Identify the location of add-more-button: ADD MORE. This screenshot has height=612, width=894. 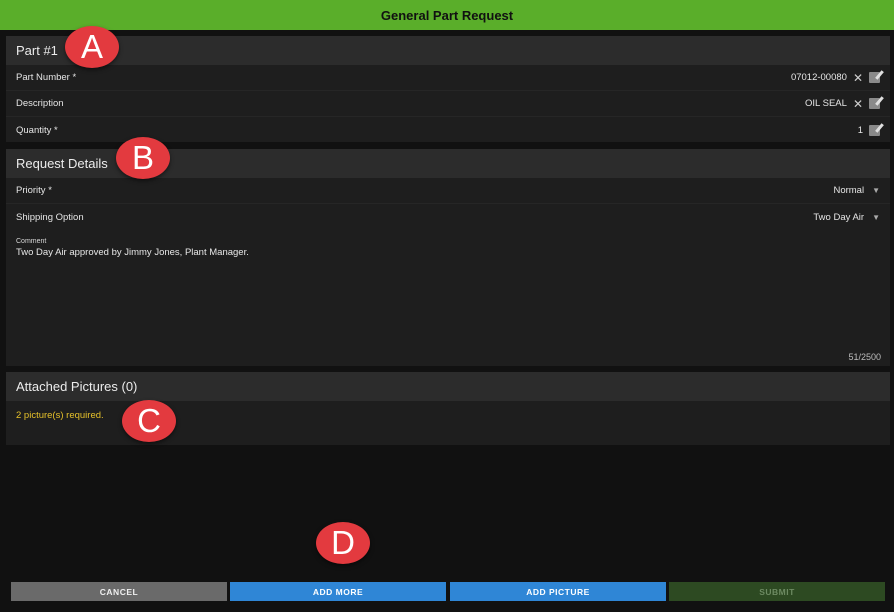
(338, 591).